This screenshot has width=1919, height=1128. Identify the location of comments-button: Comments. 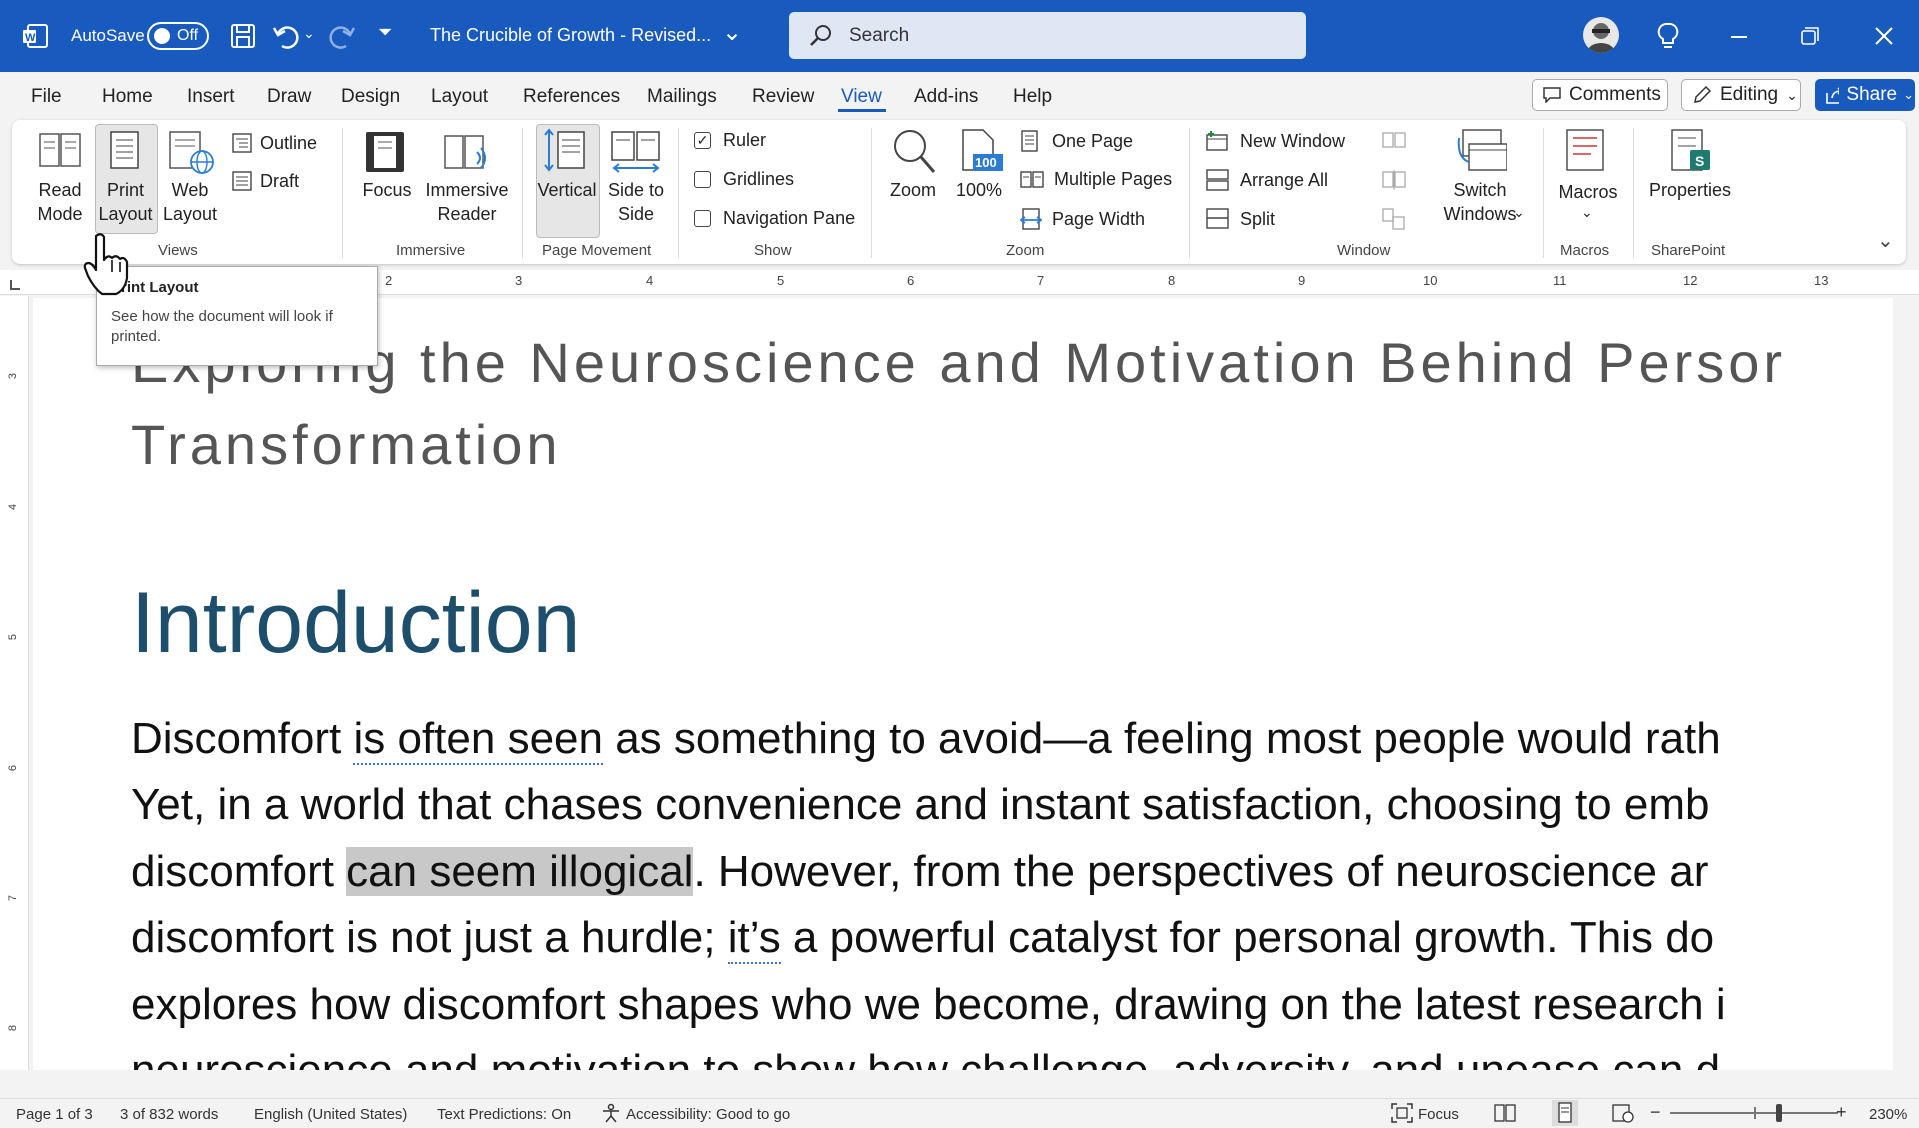
(1600, 95).